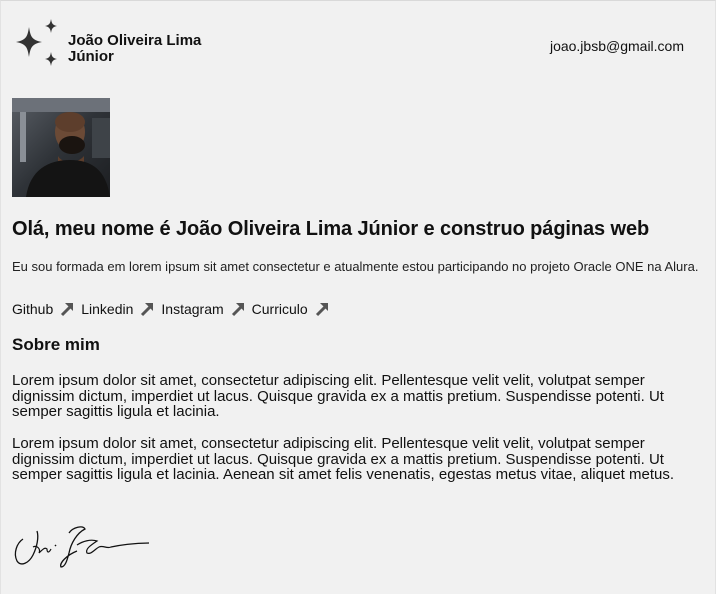 This screenshot has width=716, height=594. I want to click on github-link-label: Github, so click(33, 309).